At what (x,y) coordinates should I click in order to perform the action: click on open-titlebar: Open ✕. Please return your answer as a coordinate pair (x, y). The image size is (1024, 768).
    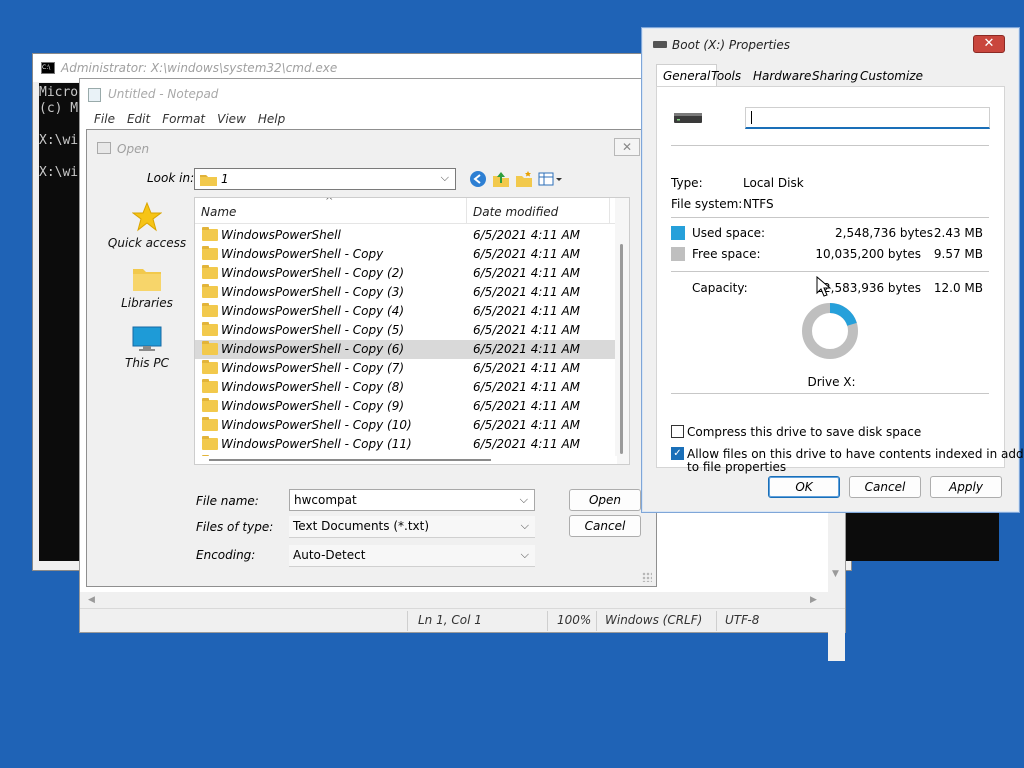
    Looking at the image, I should click on (371, 147).